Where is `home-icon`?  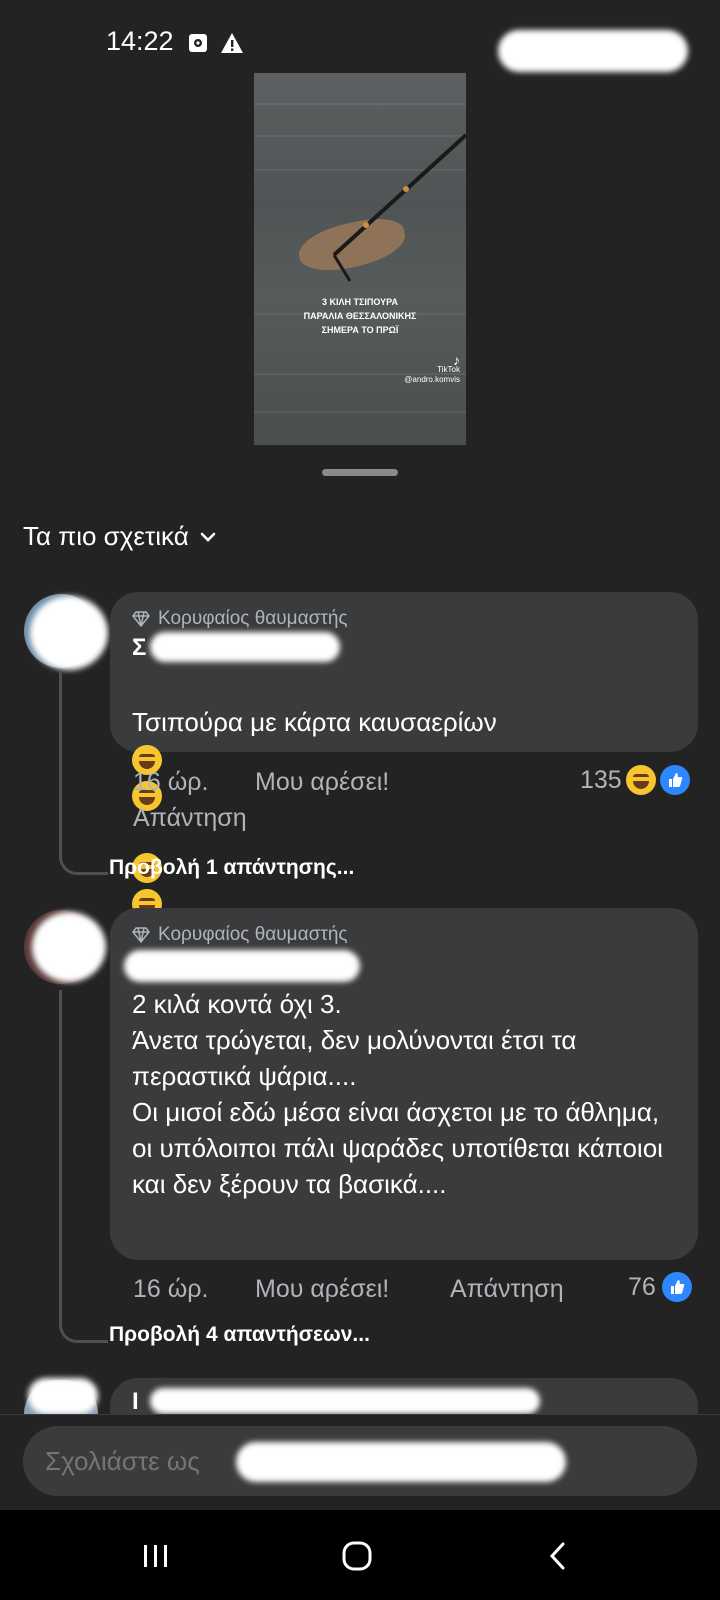 home-icon is located at coordinates (357, 1556).